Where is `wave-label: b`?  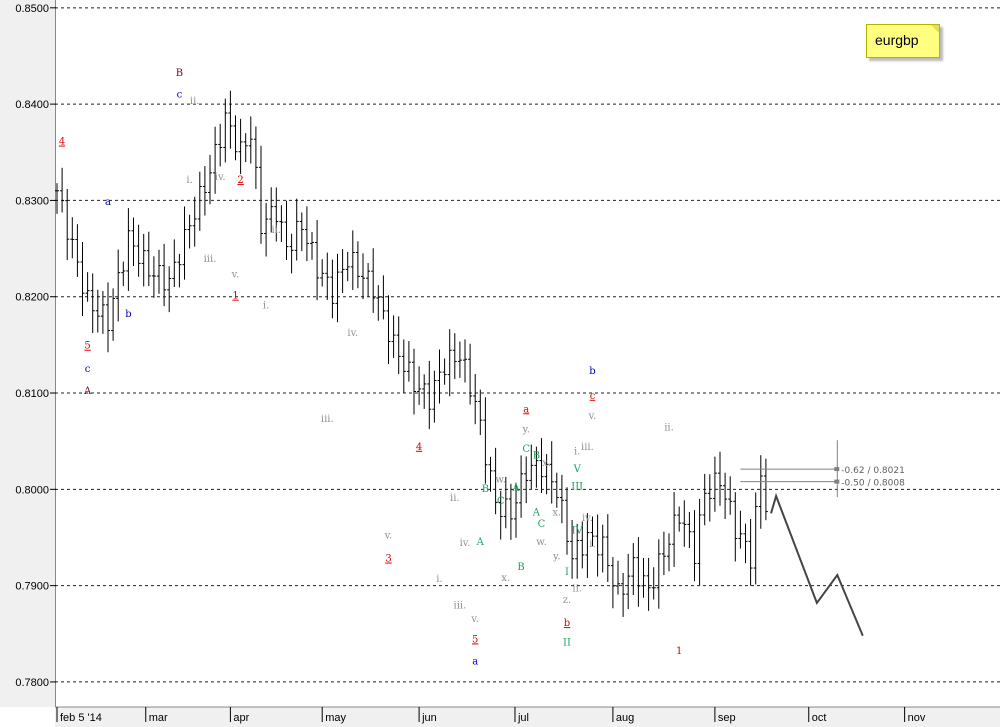
wave-label: b is located at coordinates (592, 371).